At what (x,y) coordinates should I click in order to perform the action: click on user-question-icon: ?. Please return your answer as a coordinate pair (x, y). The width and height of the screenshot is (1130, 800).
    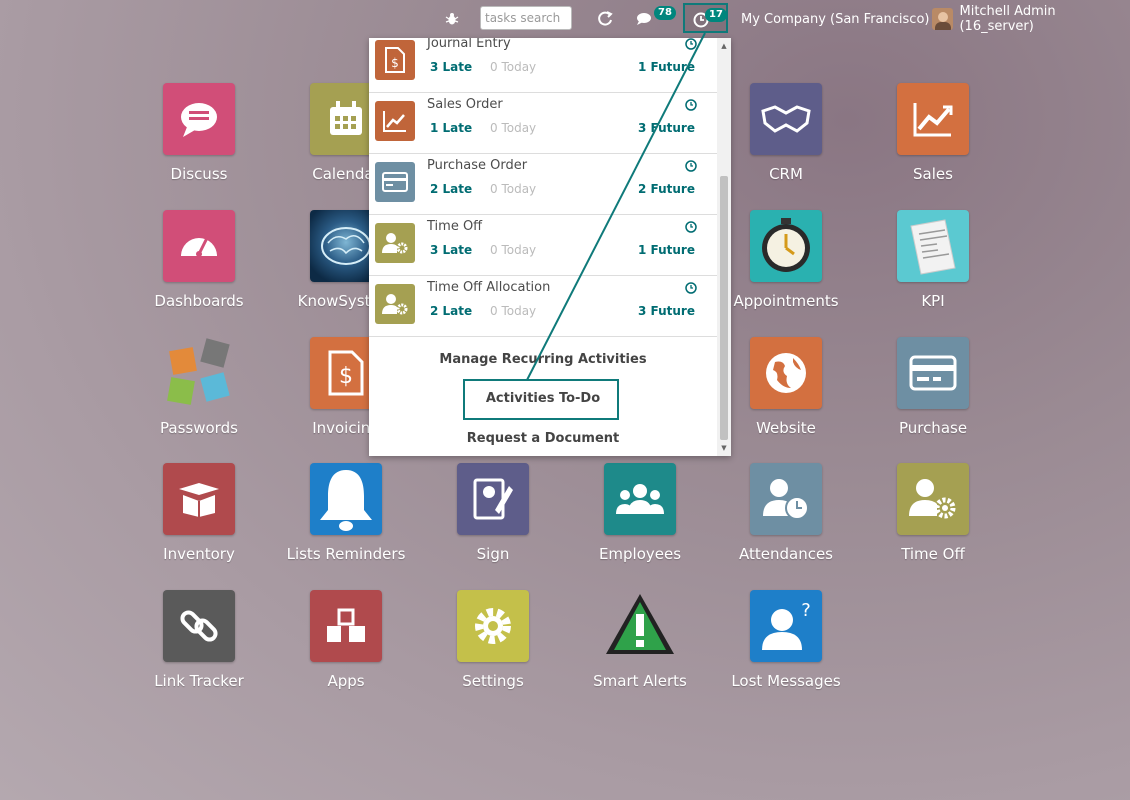
    Looking at the image, I should click on (786, 626).